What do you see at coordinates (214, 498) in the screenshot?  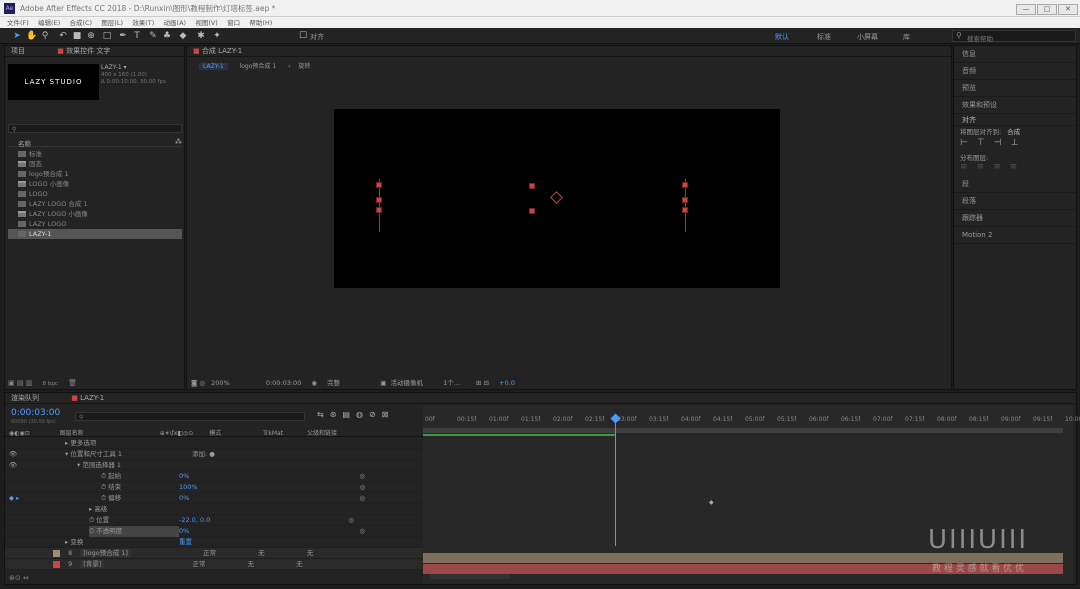 I see `property-row: ◆ ▸ ⏱ 偏移 0% ◎` at bounding box center [214, 498].